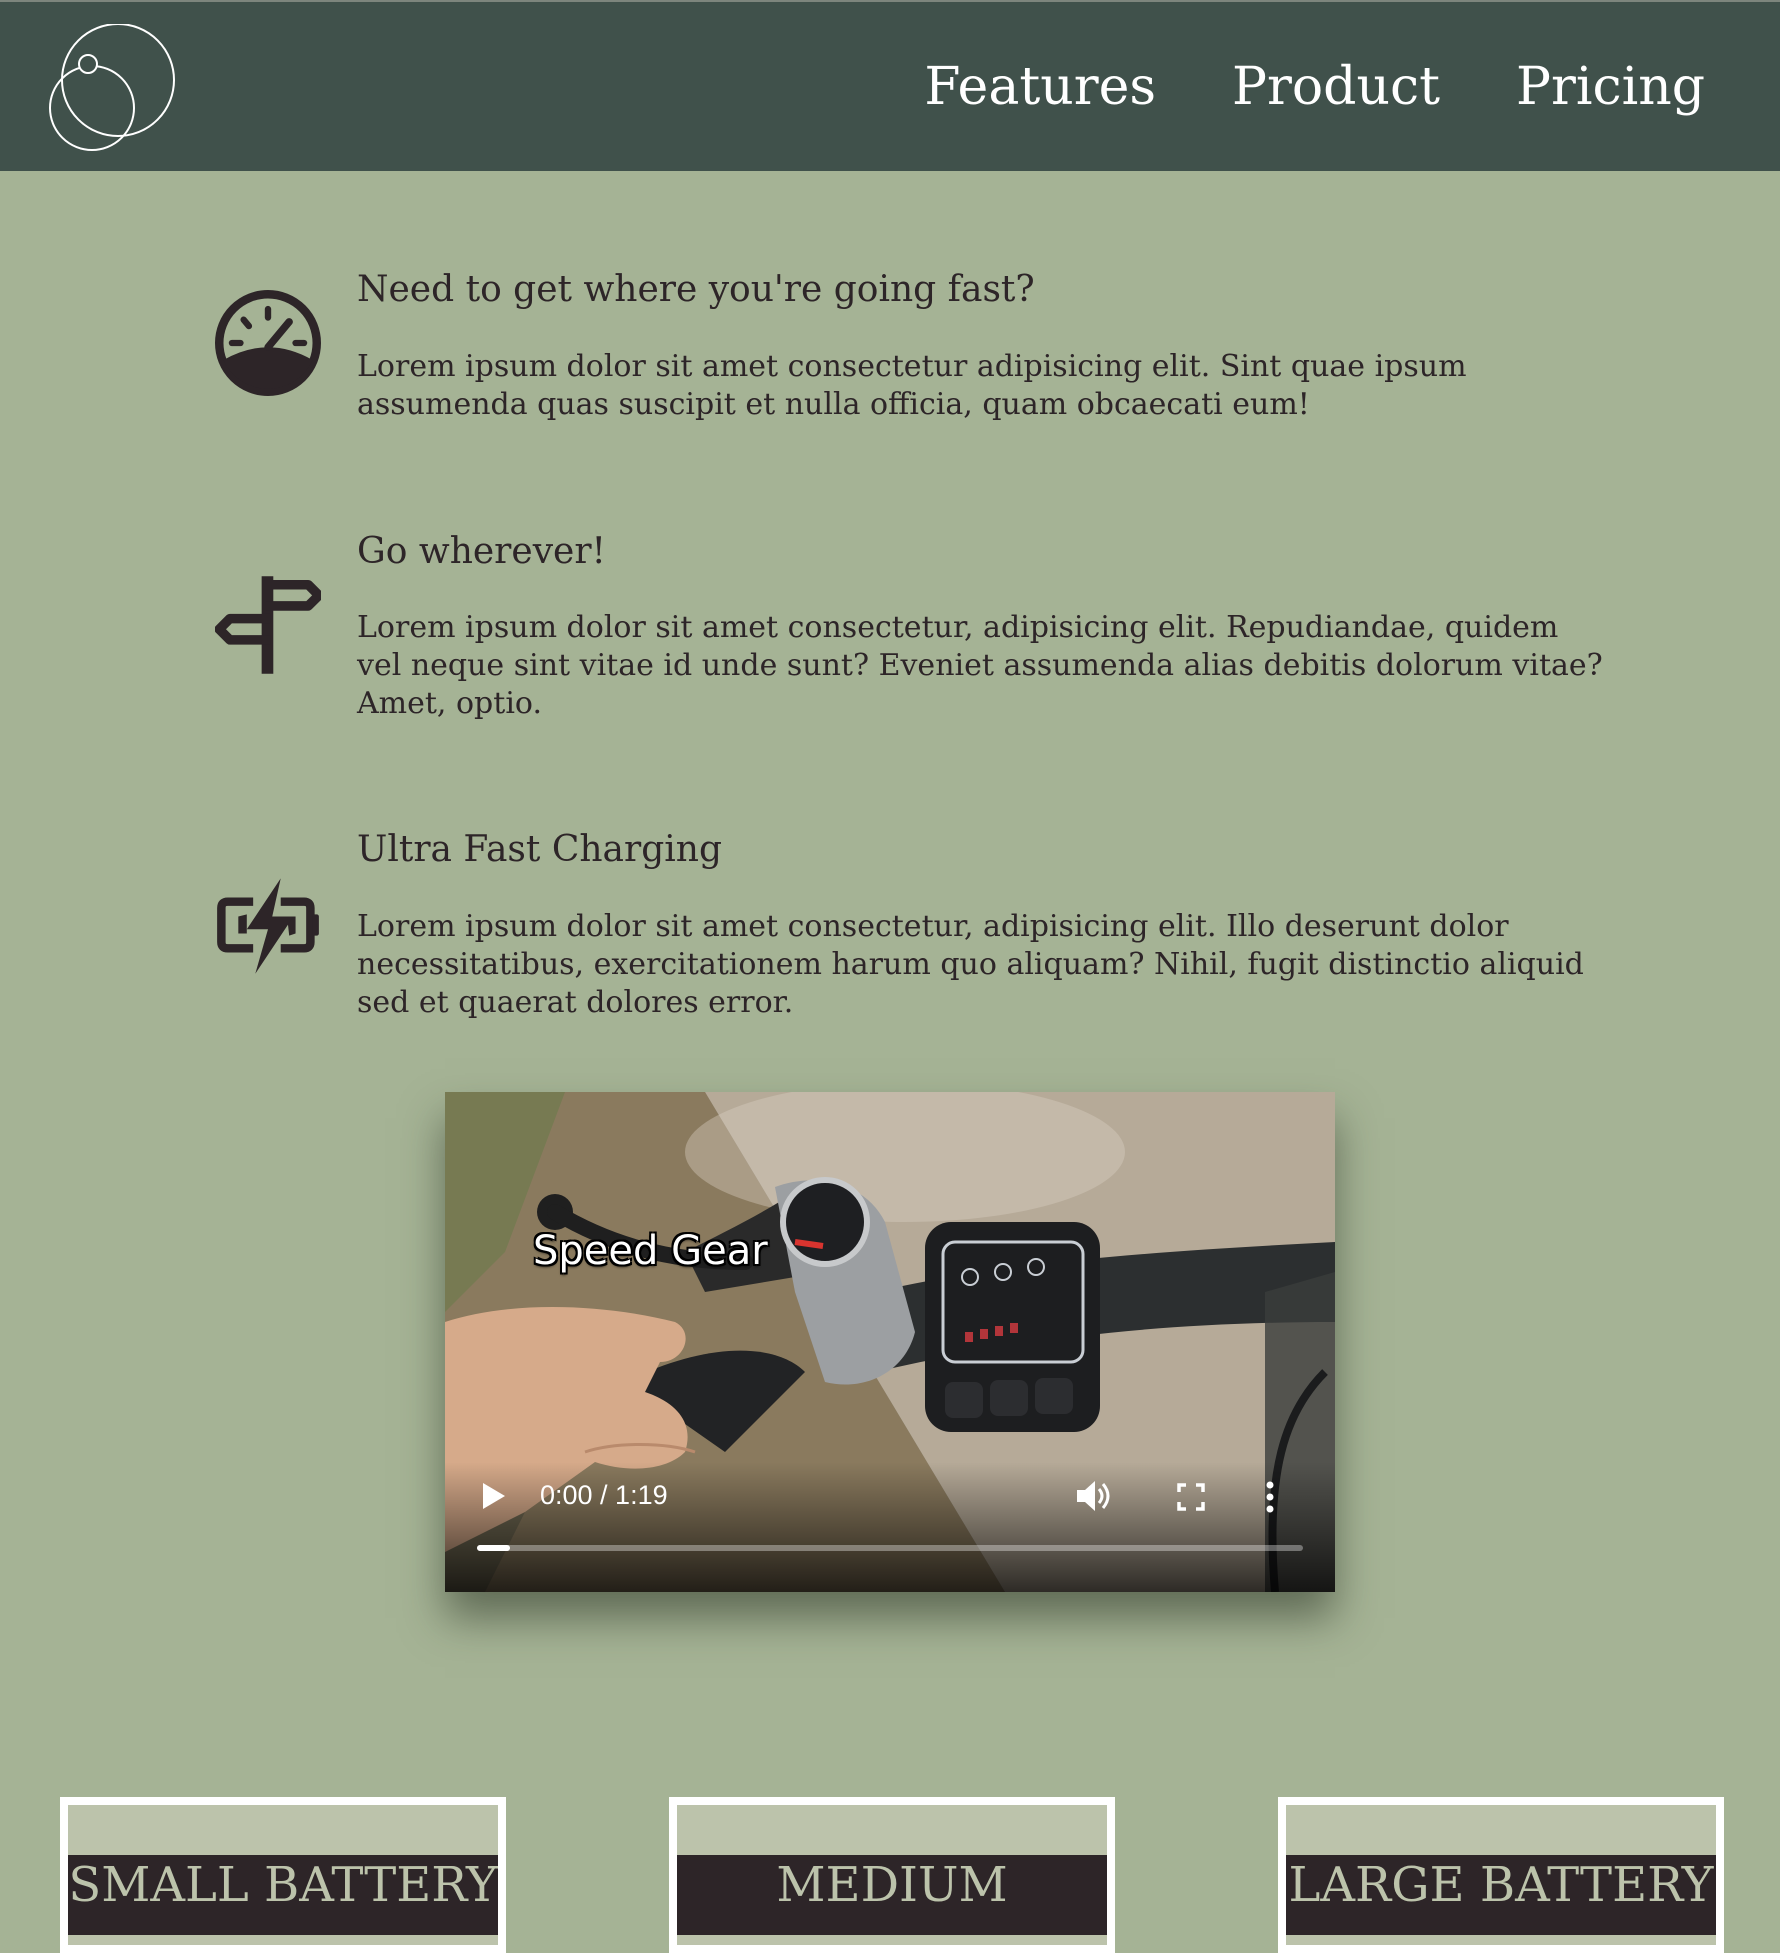 The height and width of the screenshot is (1953, 1780). Describe the element at coordinates (283, 1895) in the screenshot. I see `pricing-card-title: SMALL BATTERY` at that location.